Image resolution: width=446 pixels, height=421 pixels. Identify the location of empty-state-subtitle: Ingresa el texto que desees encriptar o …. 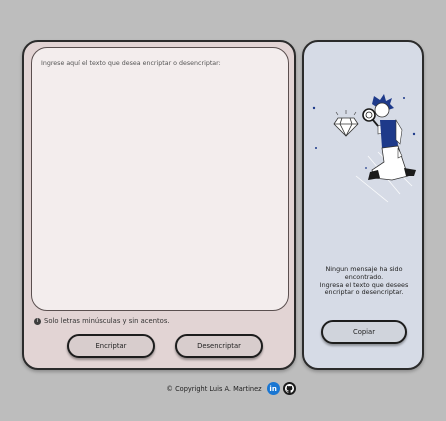
(364, 288).